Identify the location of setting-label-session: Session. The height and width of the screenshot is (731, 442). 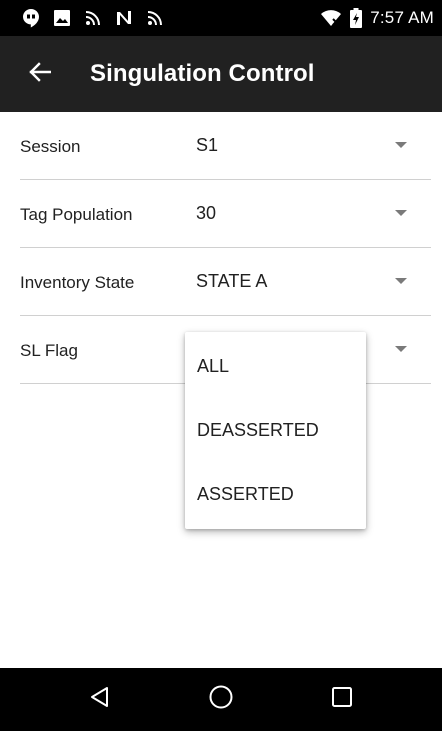
(50, 146).